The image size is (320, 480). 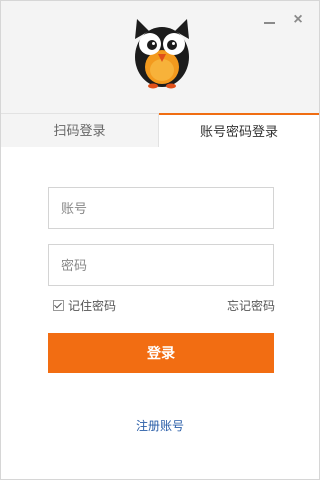 I want to click on login-button: 登录, so click(x=161, y=353).